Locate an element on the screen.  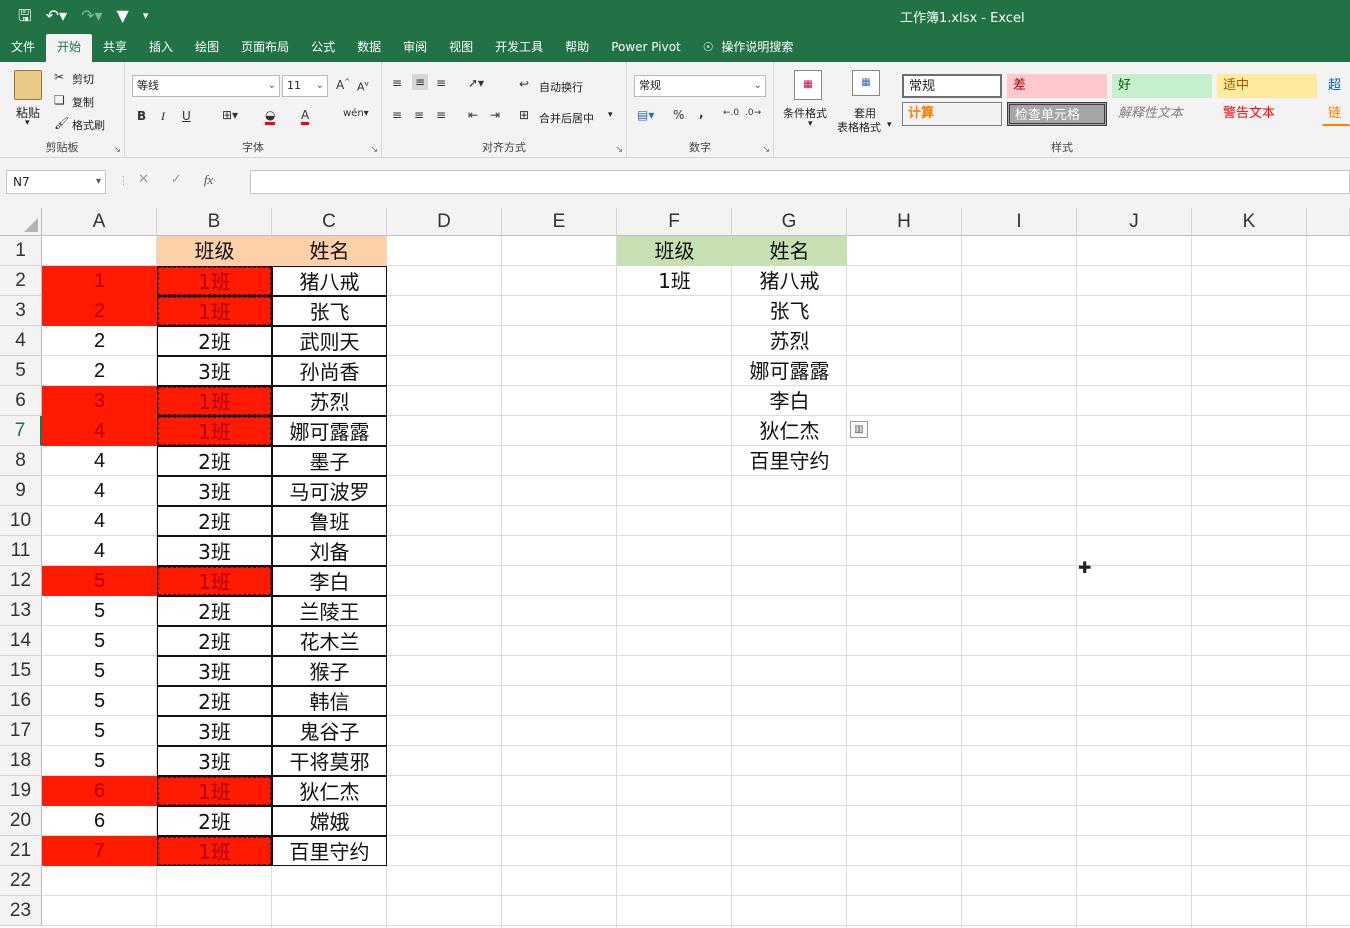
column-header-i: I is located at coordinates (1019, 222).